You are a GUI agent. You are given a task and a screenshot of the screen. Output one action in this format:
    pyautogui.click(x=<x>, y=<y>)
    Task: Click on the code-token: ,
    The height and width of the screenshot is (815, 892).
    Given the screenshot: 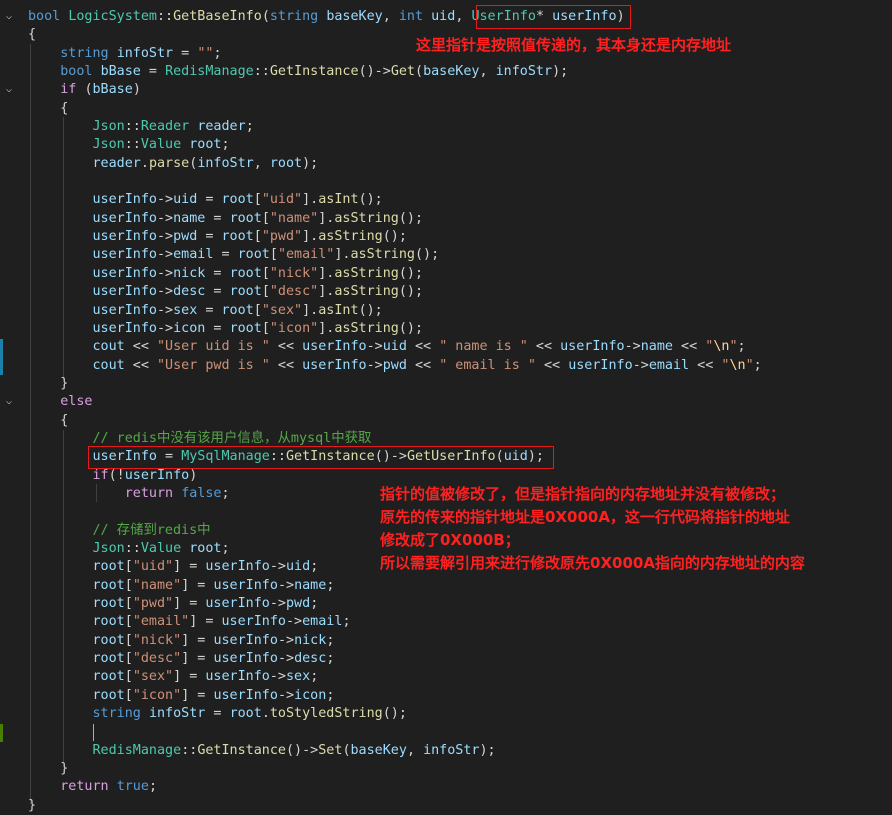 What is the action you would take?
    pyautogui.click(x=390, y=16)
    